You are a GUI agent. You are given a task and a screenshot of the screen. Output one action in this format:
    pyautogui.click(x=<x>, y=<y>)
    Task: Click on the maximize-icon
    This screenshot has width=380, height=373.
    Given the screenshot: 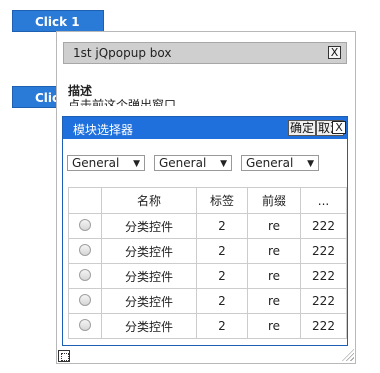 What is the action you would take?
    pyautogui.click(x=64, y=356)
    